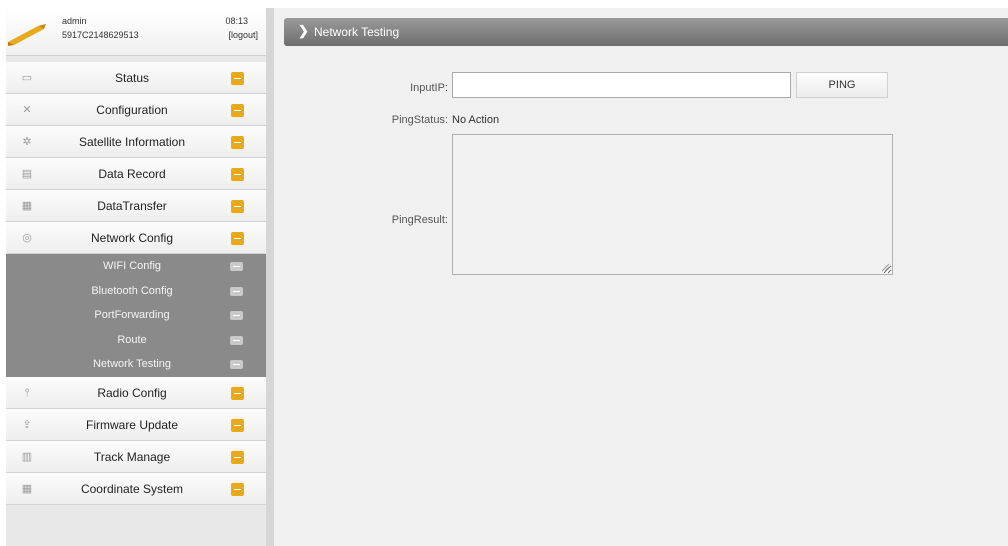  Describe the element at coordinates (27, 488) in the screenshot. I see `coordinate-icon: ▦` at that location.